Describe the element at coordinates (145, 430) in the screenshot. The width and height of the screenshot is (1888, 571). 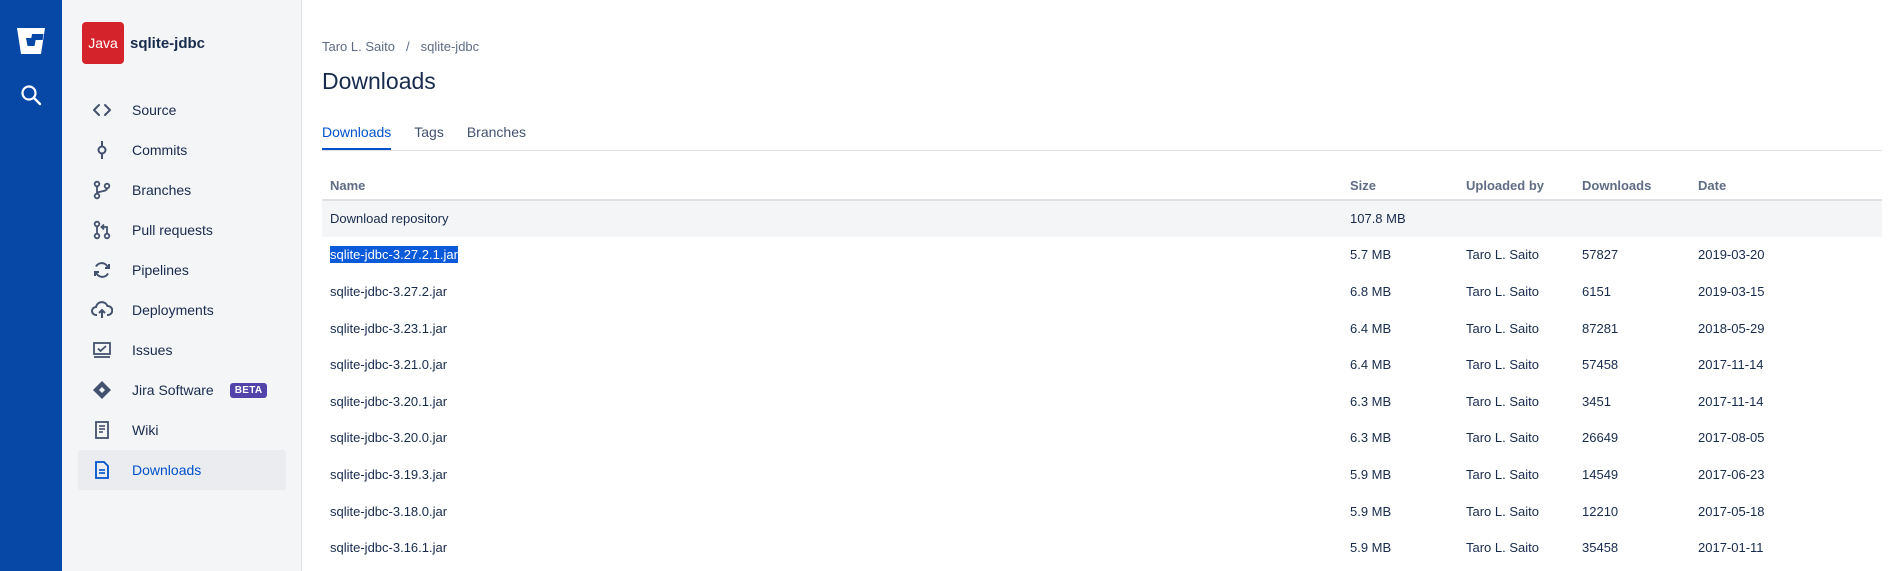
I see `sidebar-item-label: Wiki` at that location.